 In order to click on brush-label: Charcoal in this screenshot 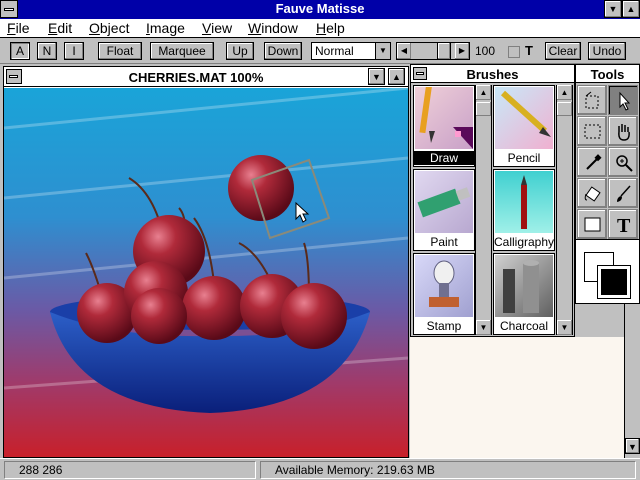, I will do `click(524, 326)`.